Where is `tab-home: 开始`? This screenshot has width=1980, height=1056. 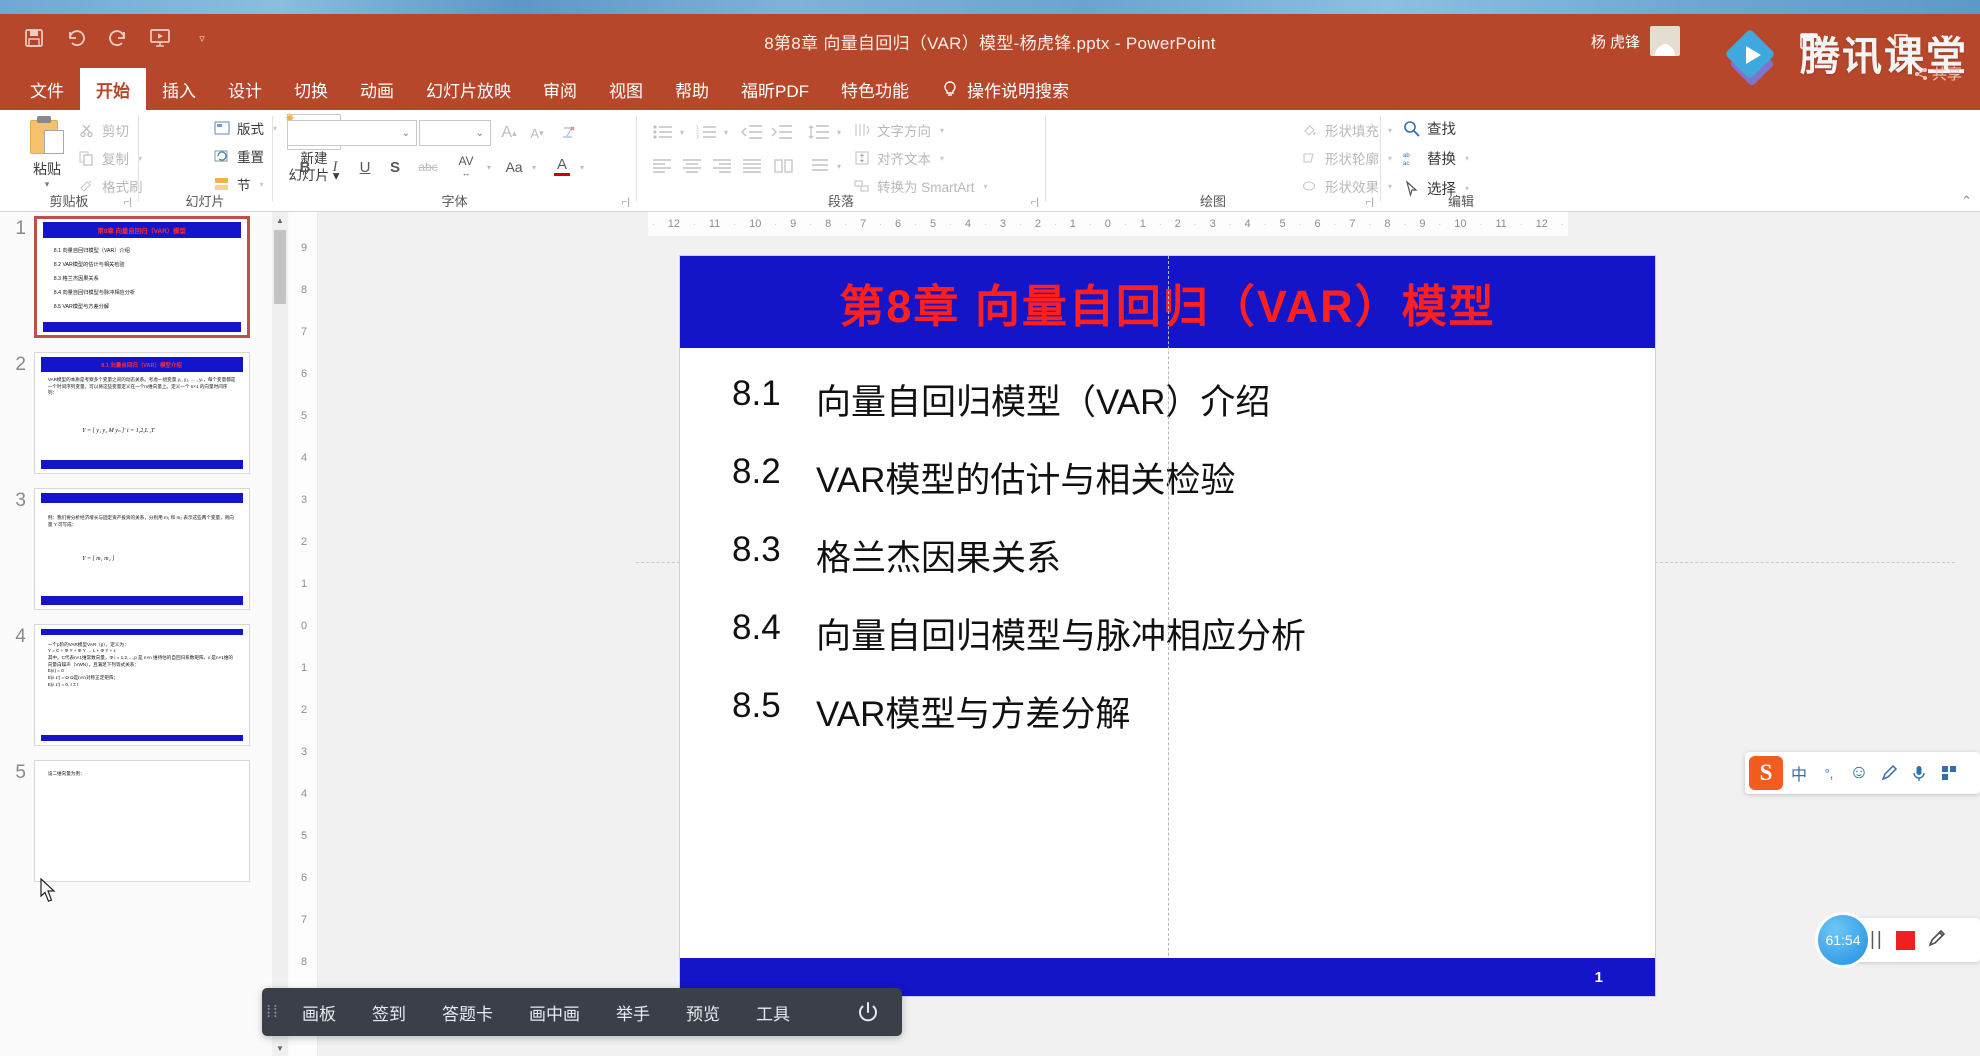 tab-home: 开始 is located at coordinates (113, 89).